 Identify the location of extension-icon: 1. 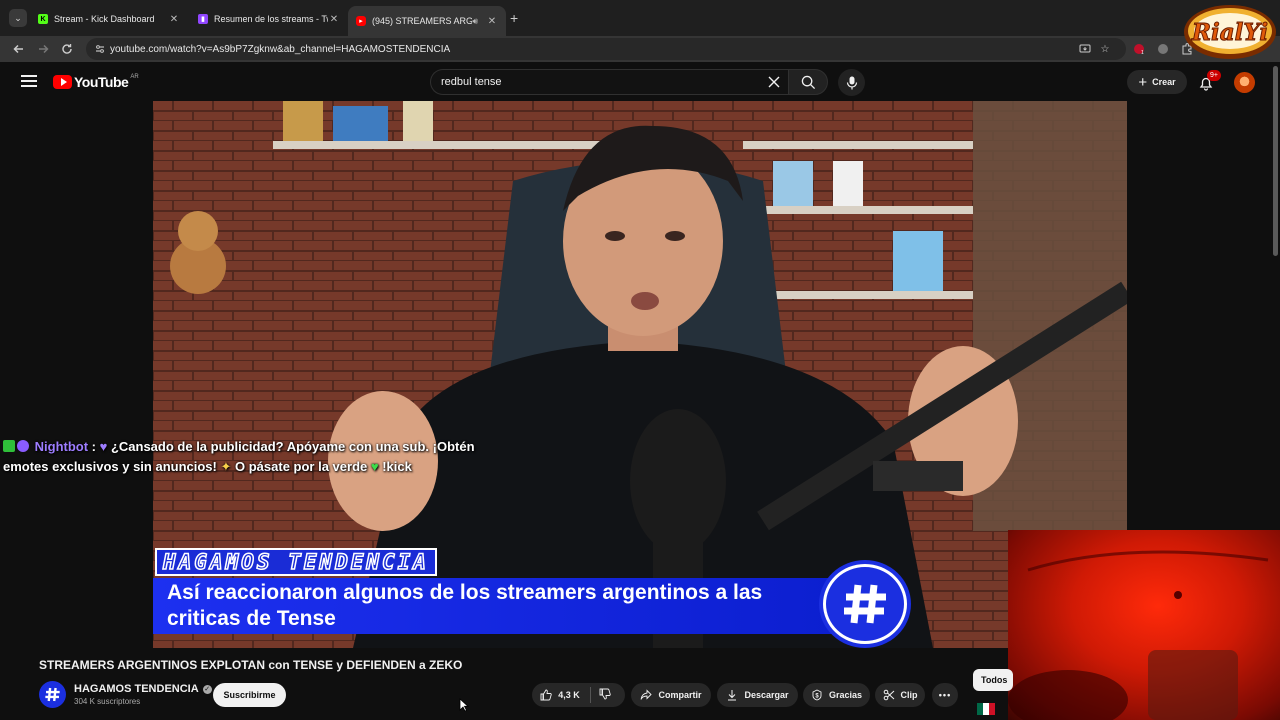
(1139, 49).